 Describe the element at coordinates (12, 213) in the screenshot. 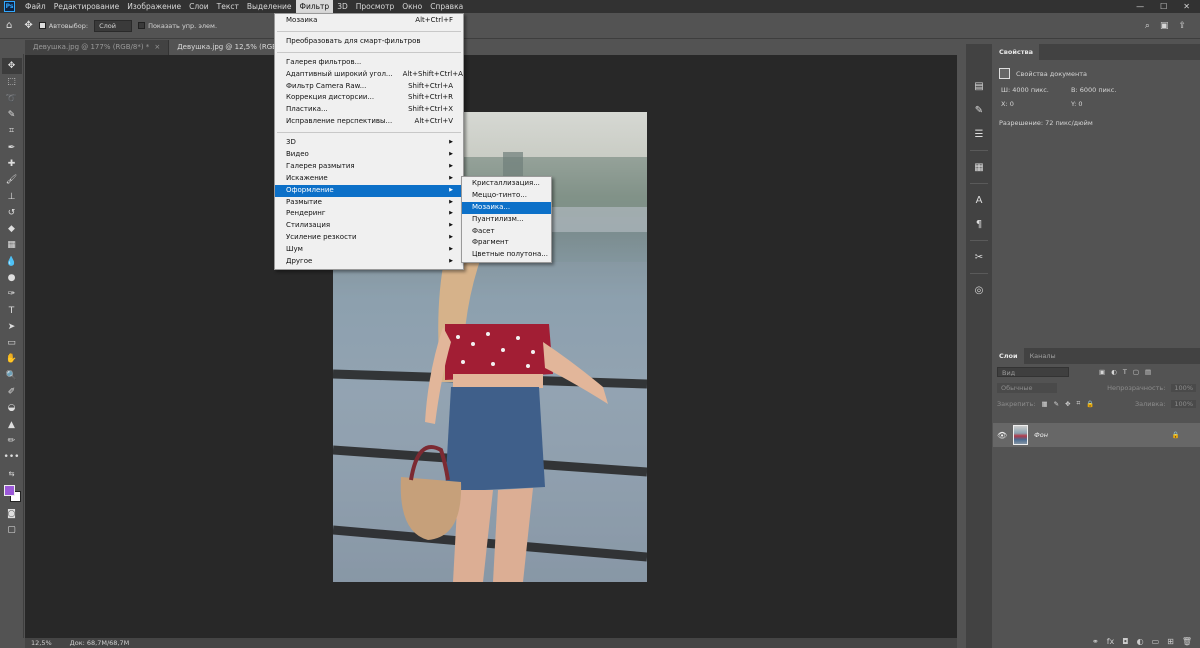

I see `history-brush-icon: ↺` at that location.